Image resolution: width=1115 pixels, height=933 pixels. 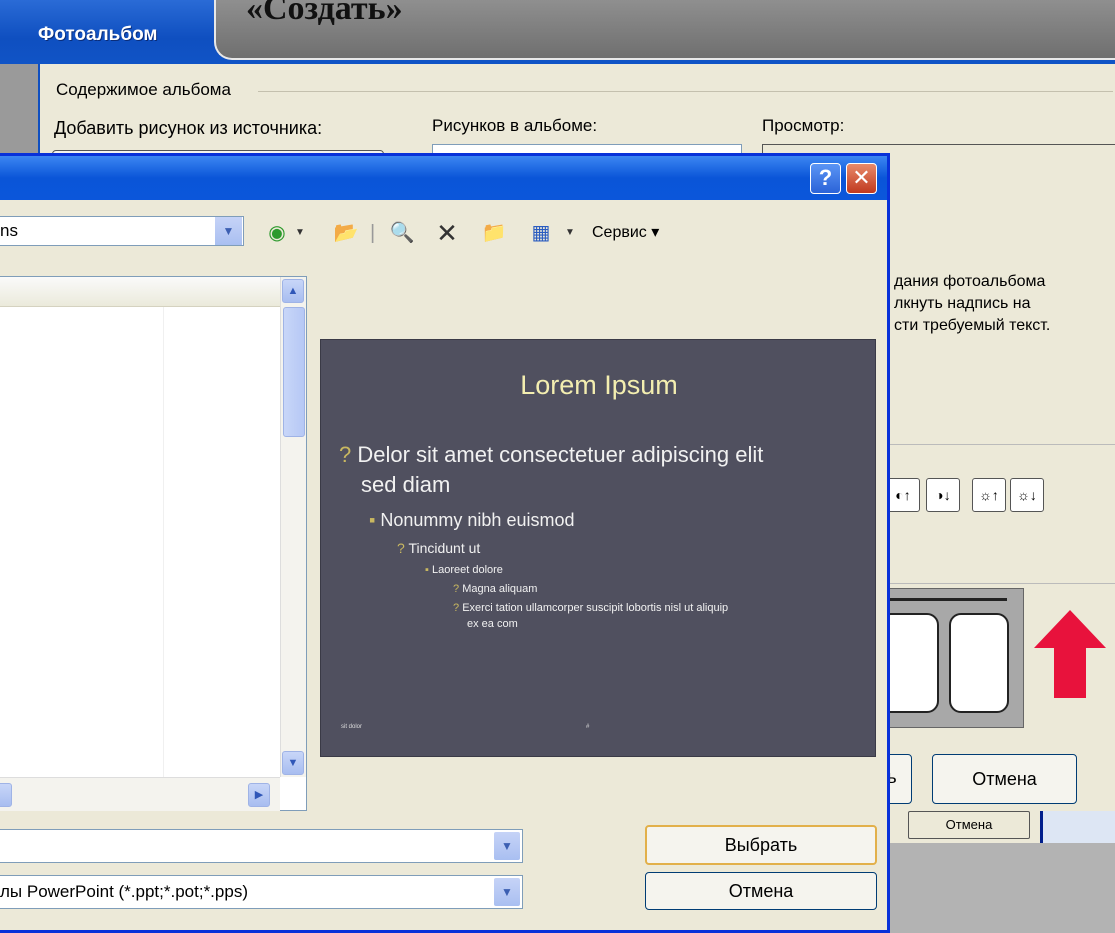 I want to click on banner-text: «Создать», so click(x=324, y=13).